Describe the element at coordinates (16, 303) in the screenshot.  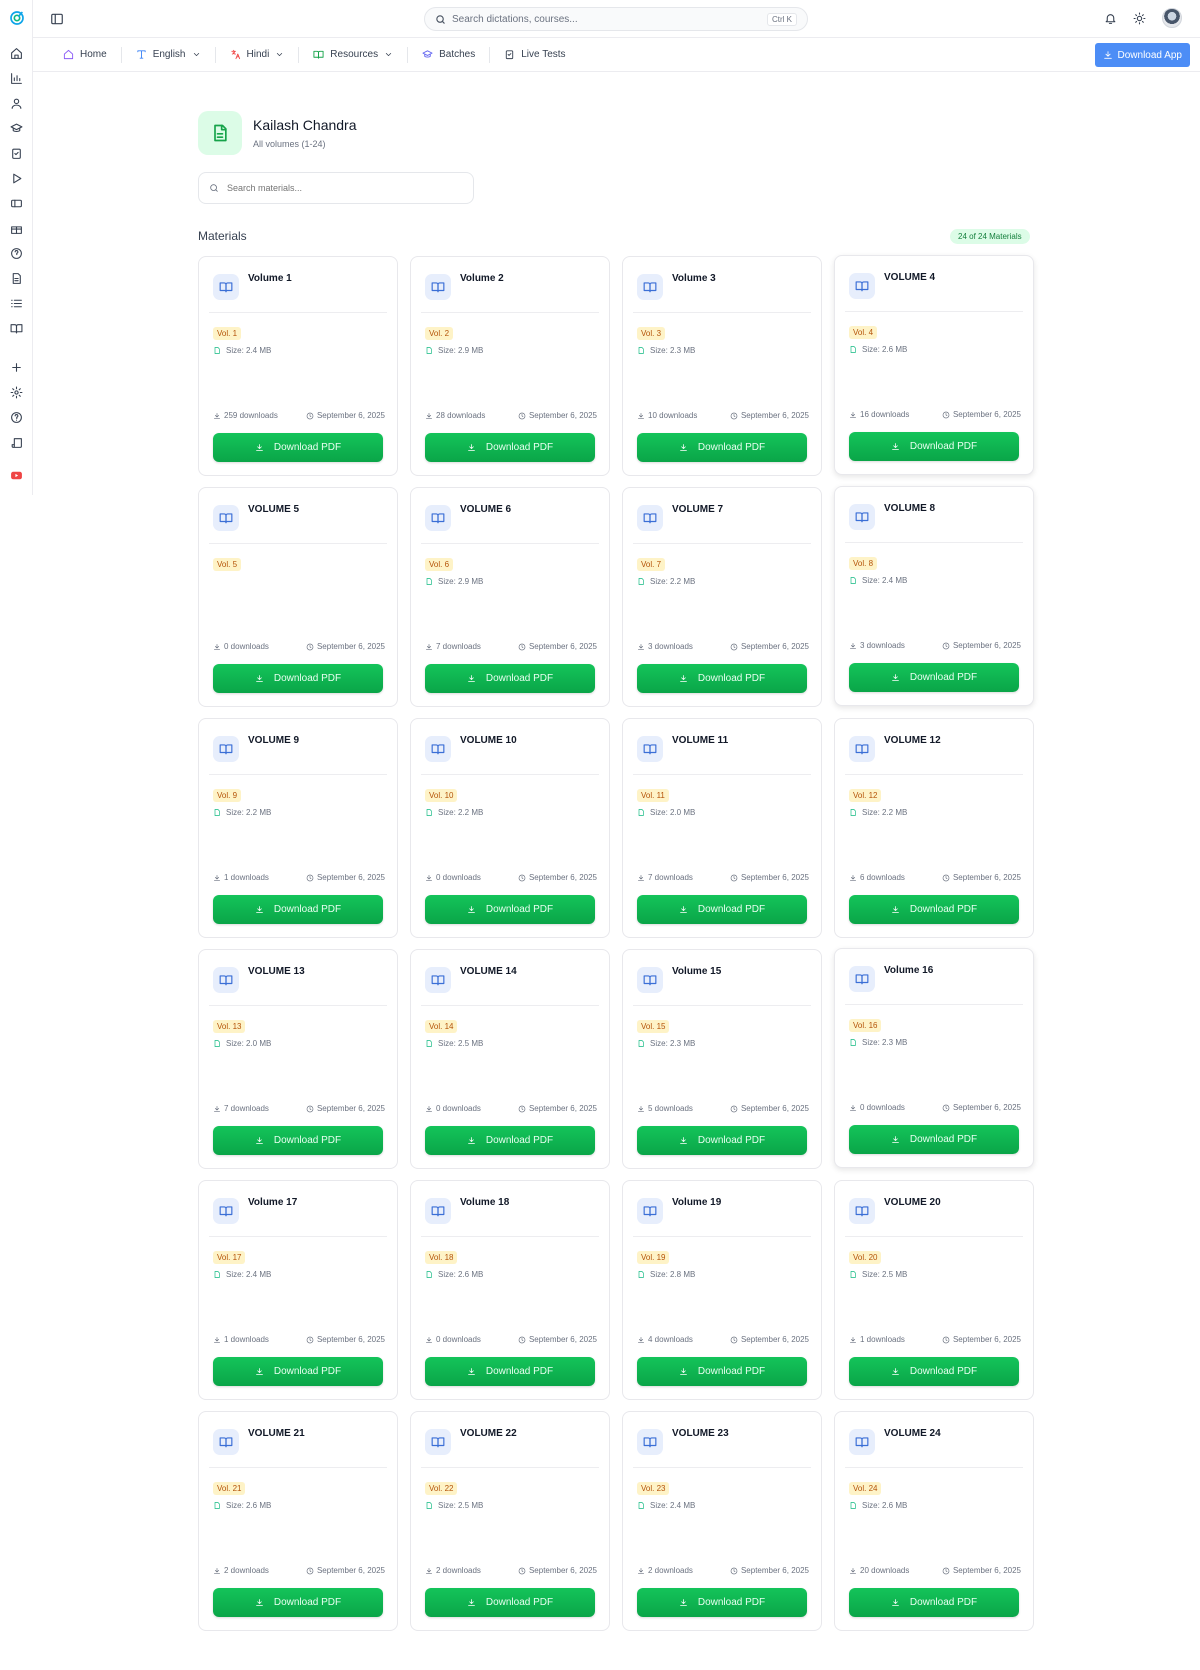
I see `list-icon` at that location.